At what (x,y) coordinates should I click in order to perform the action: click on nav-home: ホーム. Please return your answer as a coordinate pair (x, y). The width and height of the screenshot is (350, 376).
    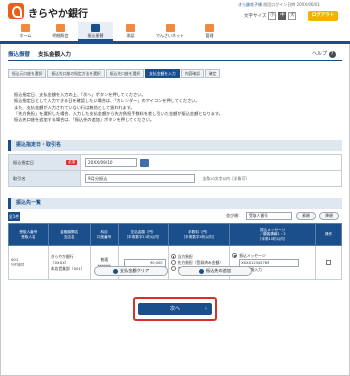
    Looking at the image, I should click on (25, 31).